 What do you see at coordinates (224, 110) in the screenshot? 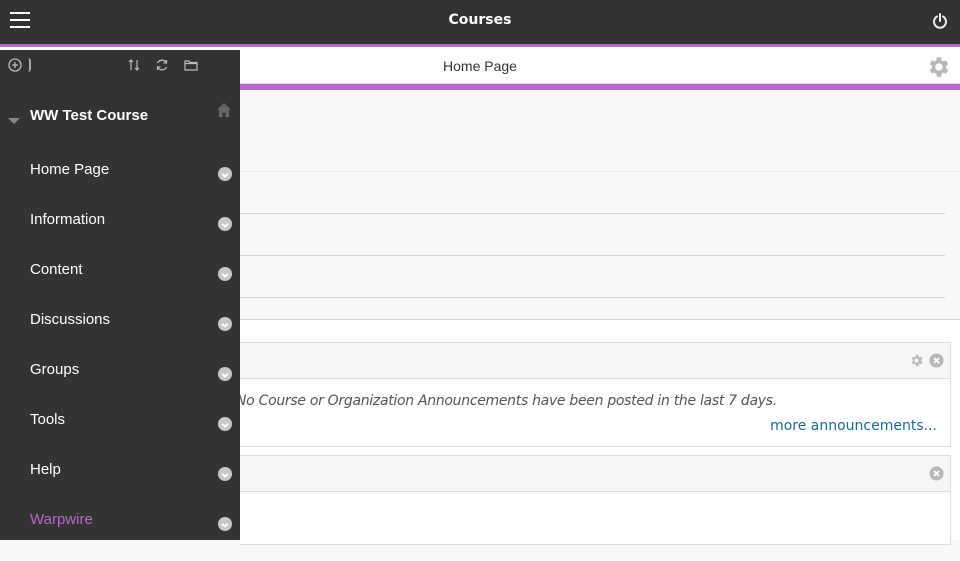
I see `home-icon` at bounding box center [224, 110].